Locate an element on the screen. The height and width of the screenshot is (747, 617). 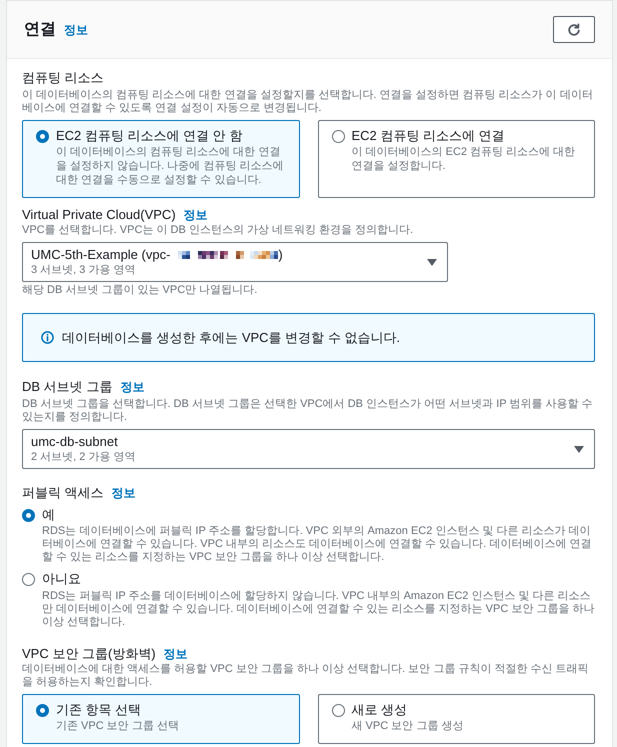
option-tile: EC2 컴퓨팅 리소스에 연결 안 함 이 데이터베이스의 컴퓨팅 리소스에 대한 연결을 설정하지 않습니다. 나중에 컴퓨팅 리소스에 대한 연결을 수동으로 설정할 수 있습니다. is located at coordinates (161, 159).